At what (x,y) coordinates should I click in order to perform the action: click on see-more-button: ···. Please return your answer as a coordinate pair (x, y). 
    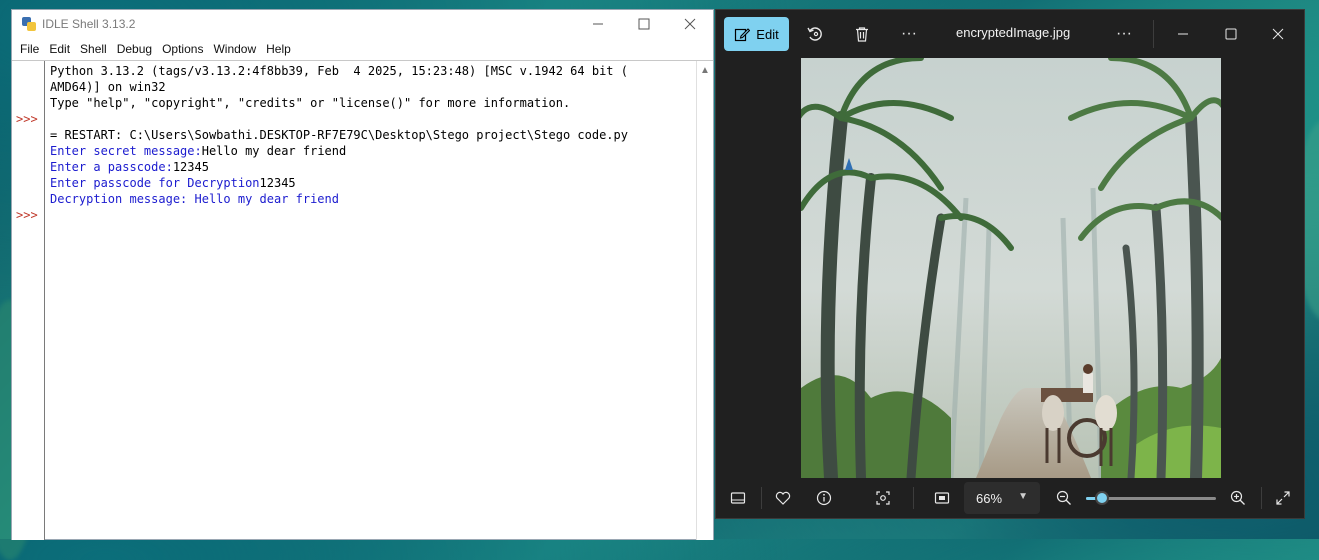
    Looking at the image, I should click on (1124, 34).